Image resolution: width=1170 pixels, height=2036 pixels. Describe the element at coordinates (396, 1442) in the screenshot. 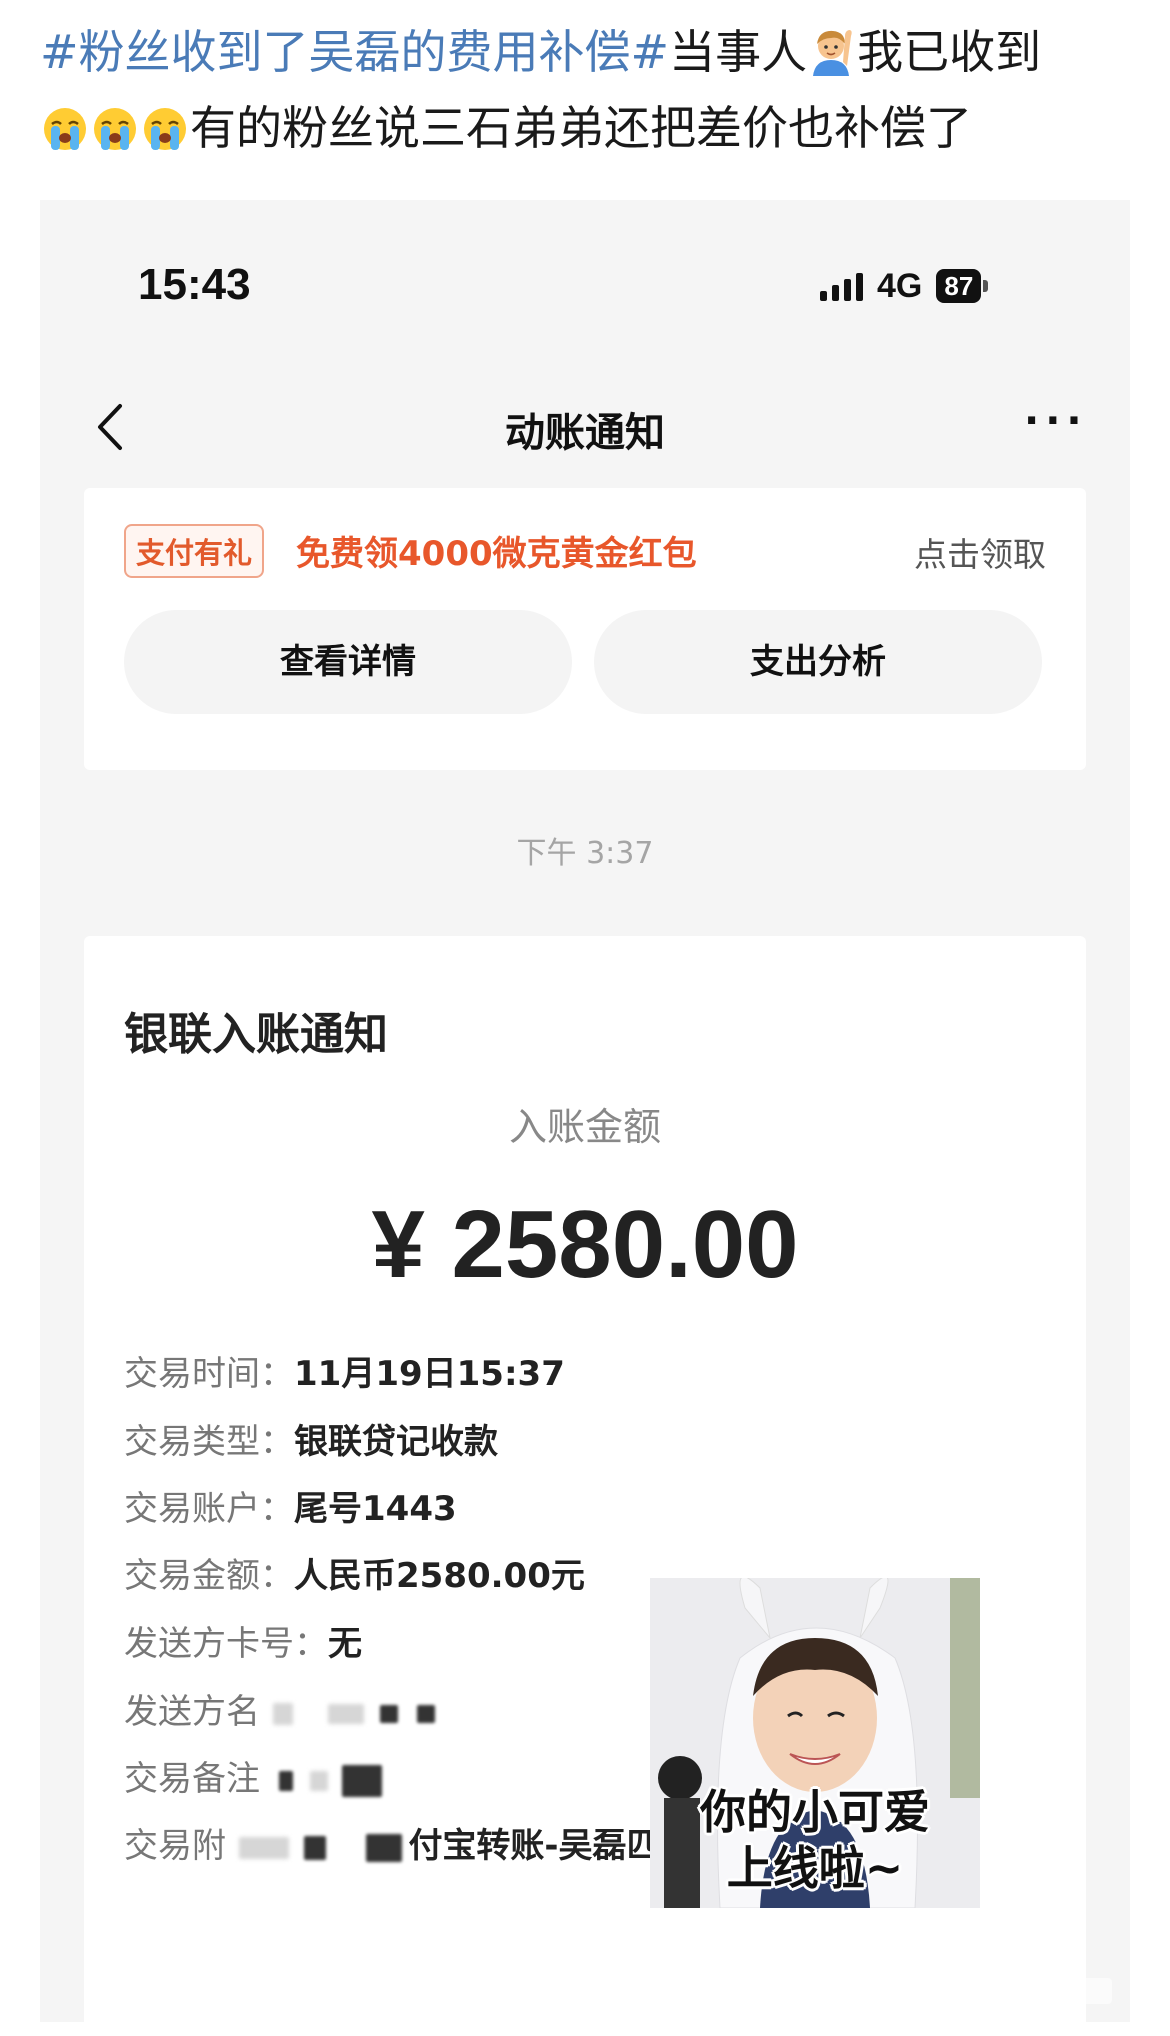

I see `detail-value: 银联贷记收款` at that location.